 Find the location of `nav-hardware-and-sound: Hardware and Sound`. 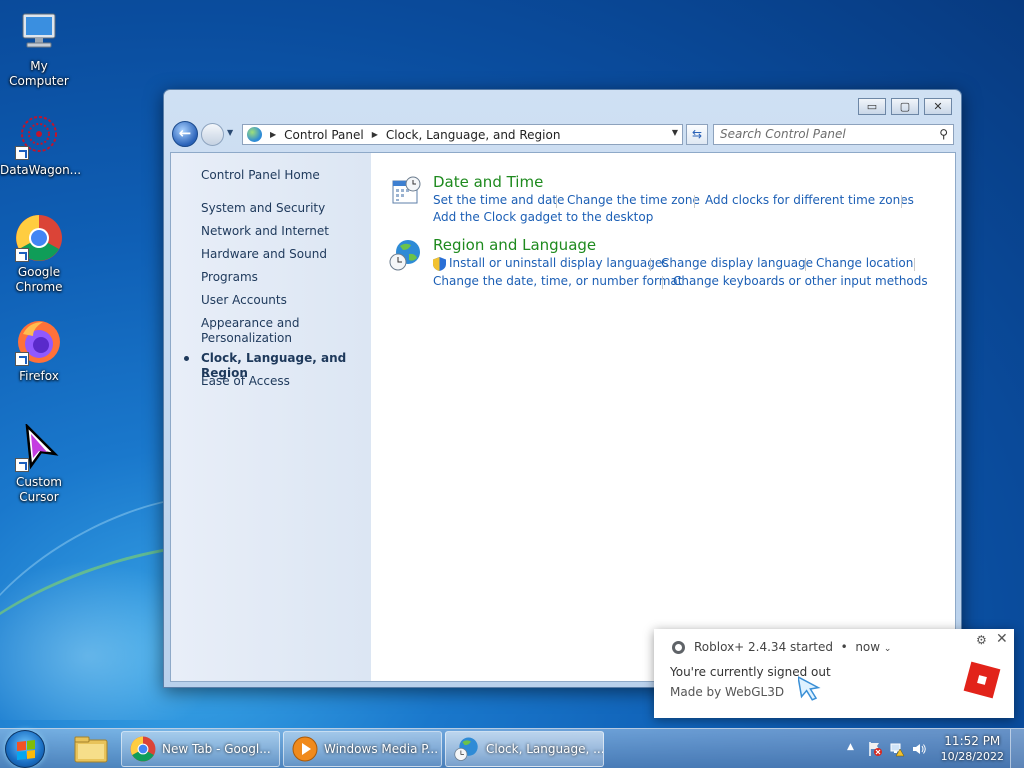

nav-hardware-and-sound: Hardware and Sound is located at coordinates (283, 254).